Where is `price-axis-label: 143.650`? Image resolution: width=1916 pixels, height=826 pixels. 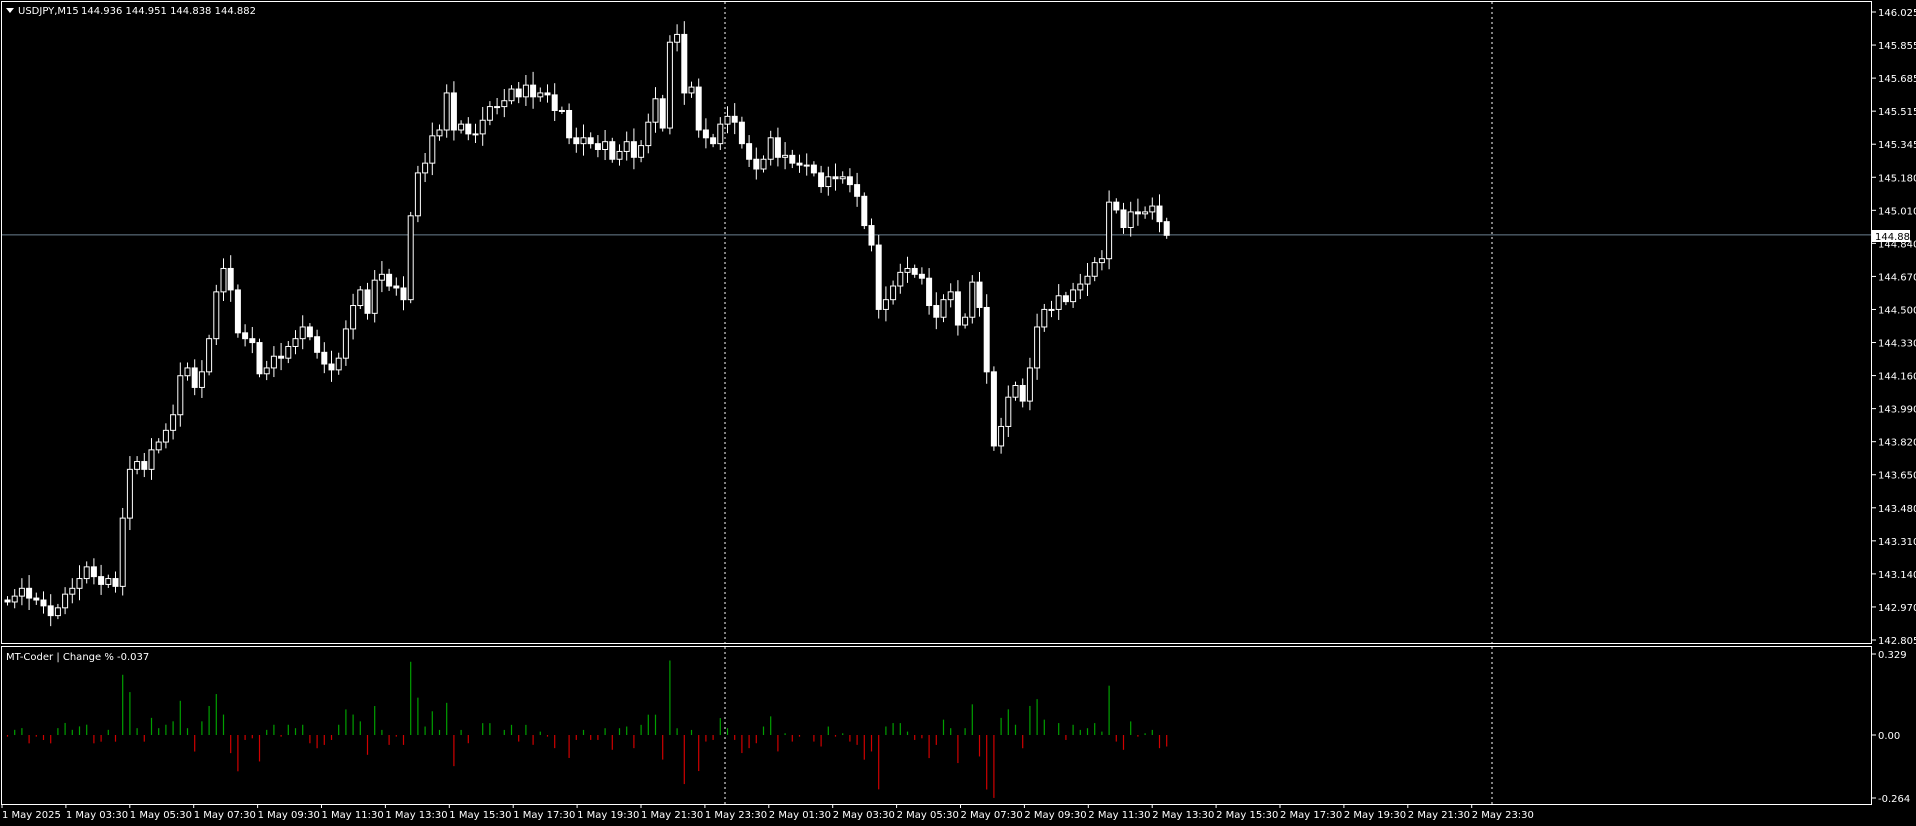
price-axis-label: 143.650 is located at coordinates (1897, 476).